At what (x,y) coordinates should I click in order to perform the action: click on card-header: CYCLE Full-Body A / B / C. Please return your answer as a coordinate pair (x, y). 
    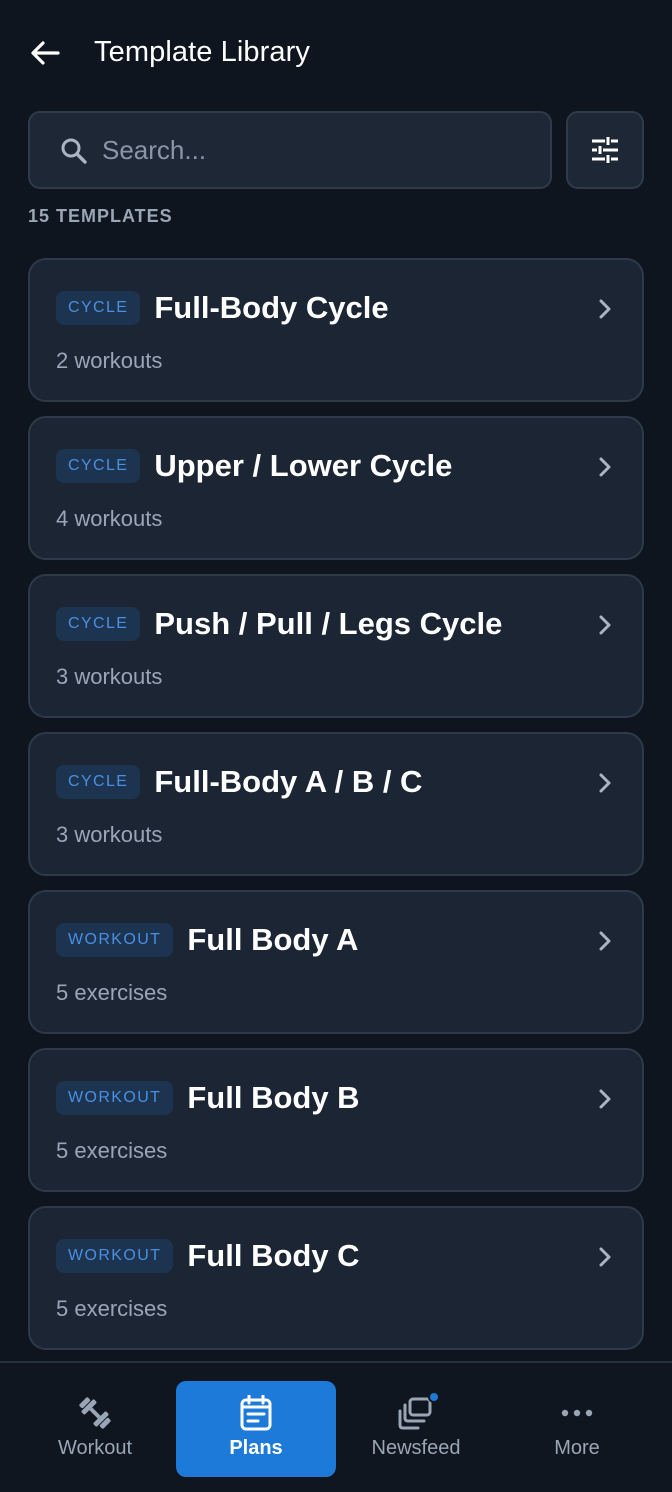
    Looking at the image, I should click on (239, 782).